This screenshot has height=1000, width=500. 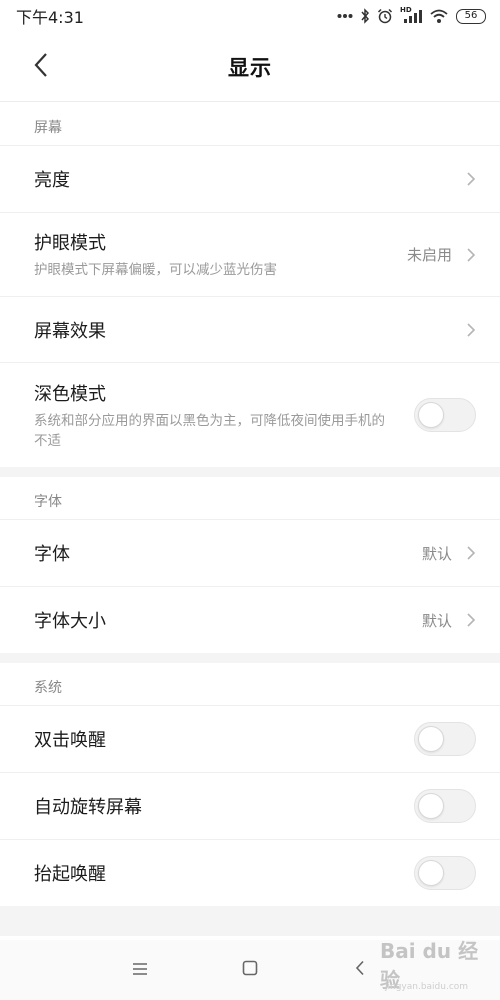 What do you see at coordinates (250, 872) in the screenshot?
I see `row-raise-to-wake: 抬起唤醒` at bounding box center [250, 872].